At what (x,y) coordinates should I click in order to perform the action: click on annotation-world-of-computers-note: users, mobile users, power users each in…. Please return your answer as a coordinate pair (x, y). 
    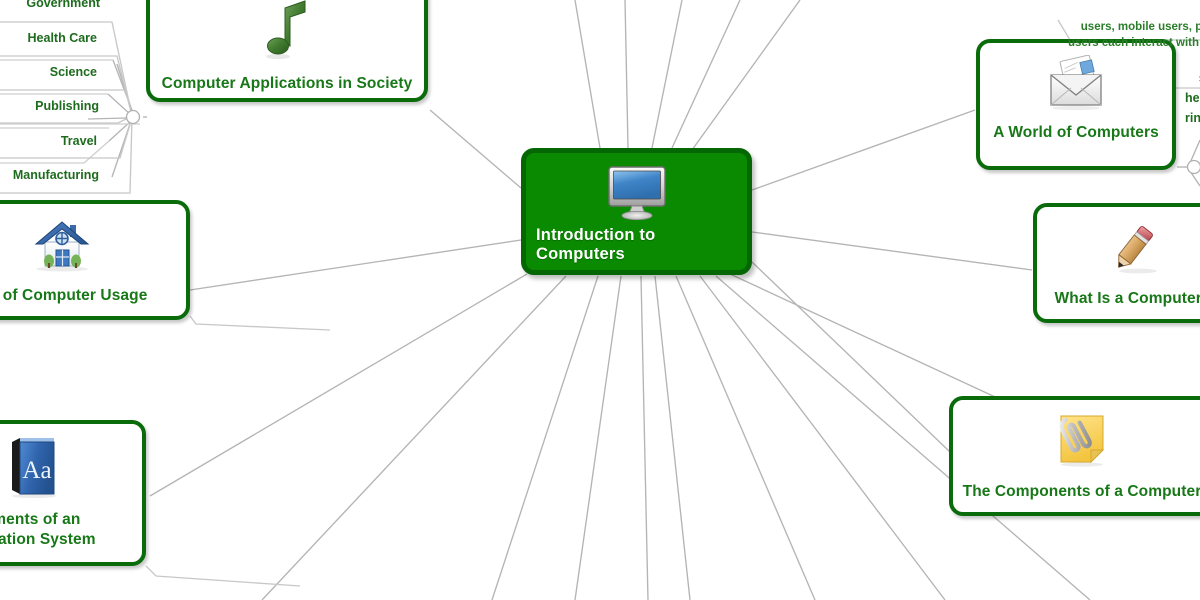
    Looking at the image, I should click on (1134, 35).